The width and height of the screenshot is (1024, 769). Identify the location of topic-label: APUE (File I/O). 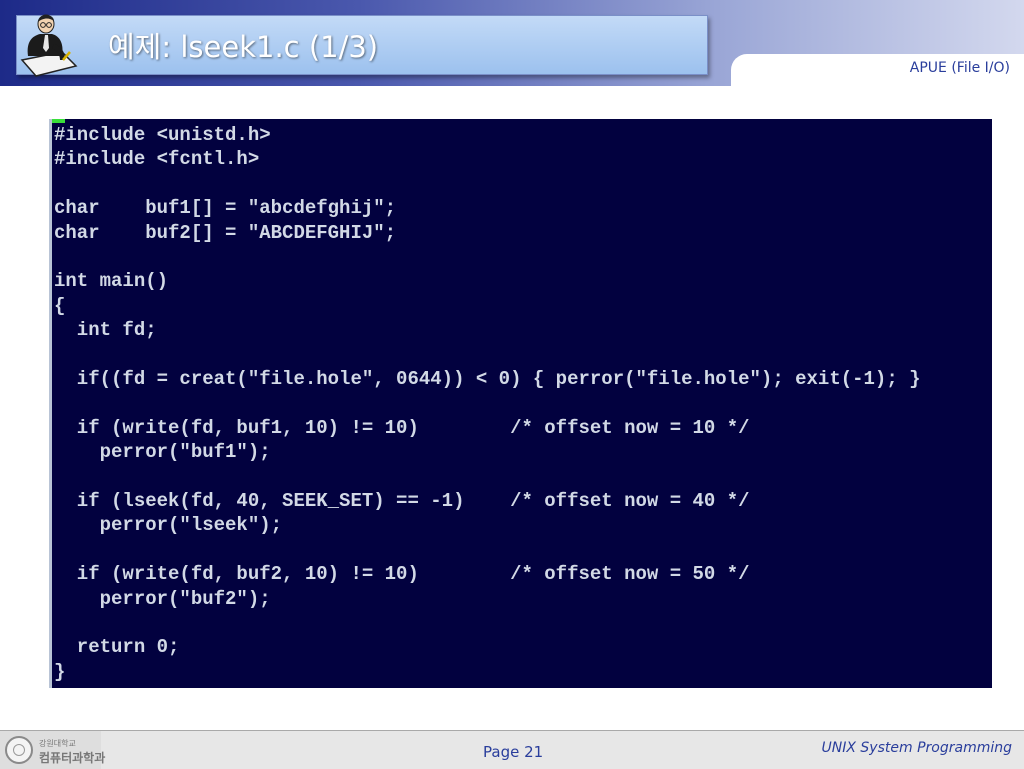
(959, 68).